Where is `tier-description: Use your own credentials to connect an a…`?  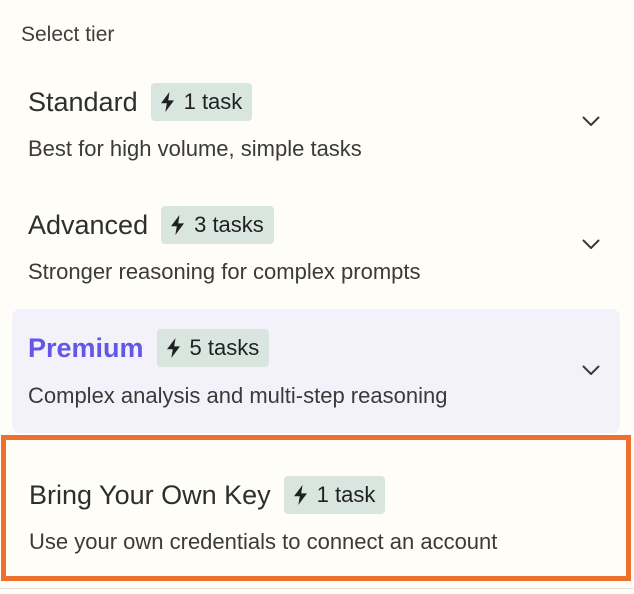
tier-description: Use your own credentials to connect an a… is located at coordinates (263, 541).